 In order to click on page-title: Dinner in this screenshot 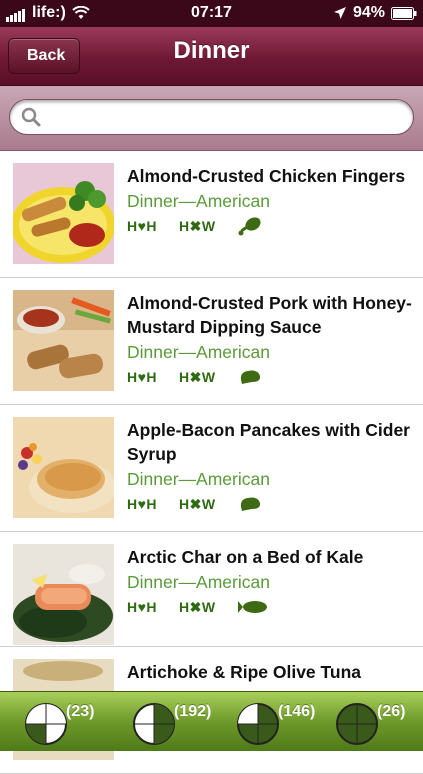, I will do `click(211, 50)`.